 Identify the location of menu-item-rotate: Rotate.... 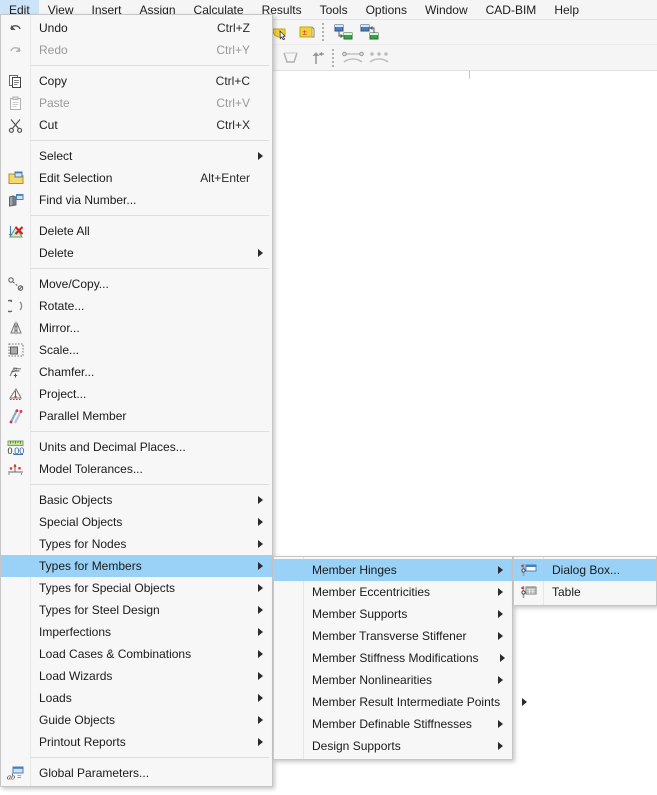
(136, 306).